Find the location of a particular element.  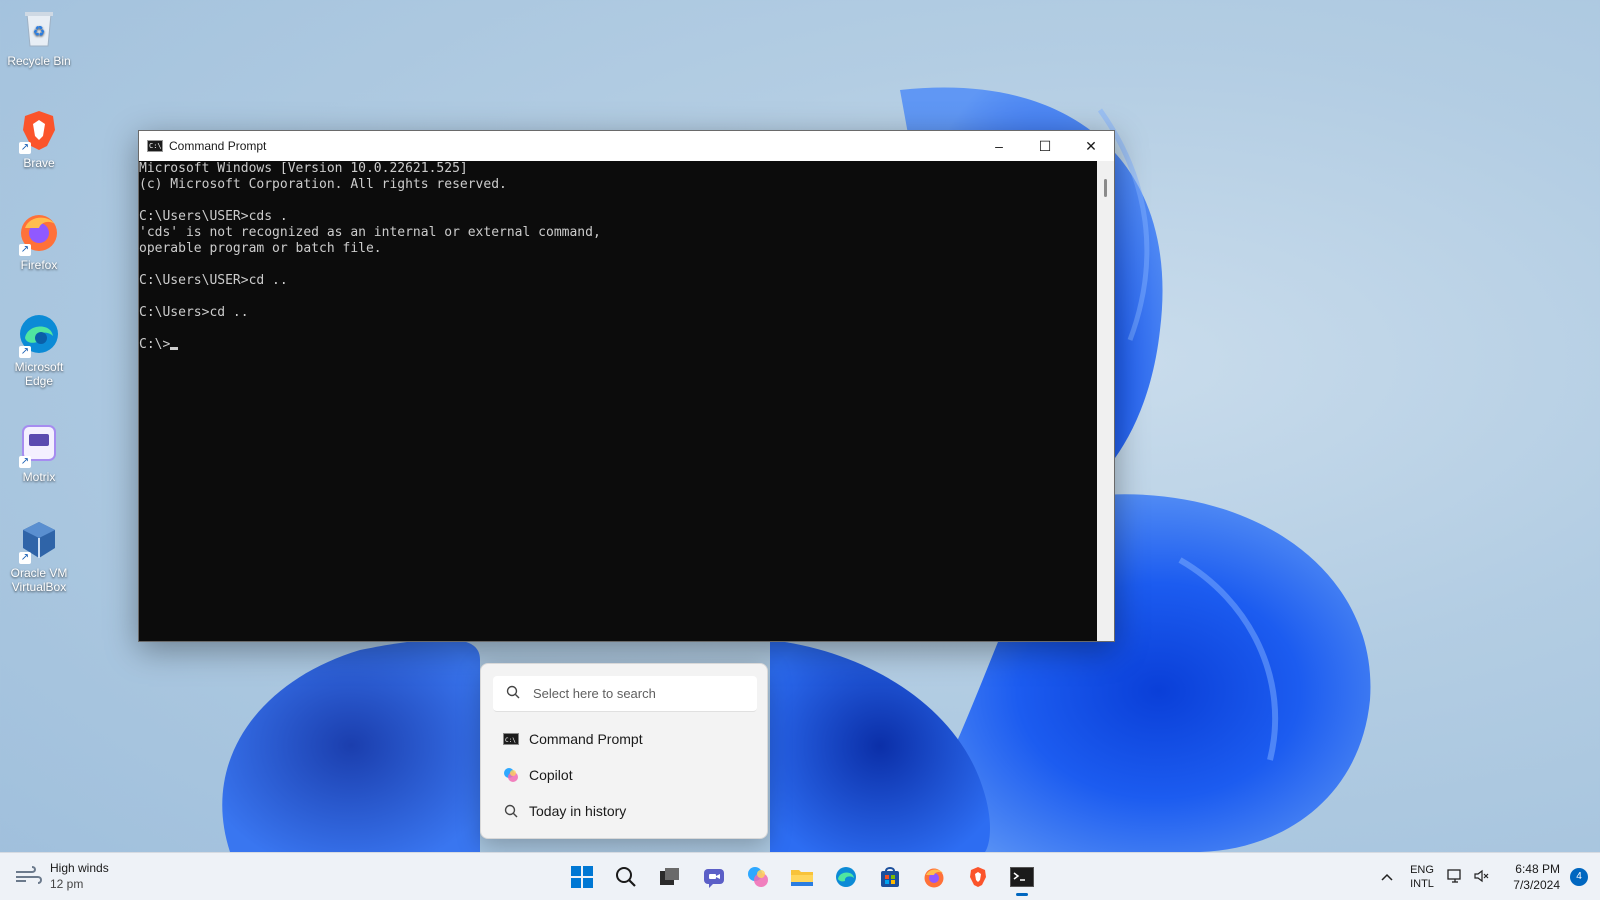

search-input is located at coordinates (638, 693).